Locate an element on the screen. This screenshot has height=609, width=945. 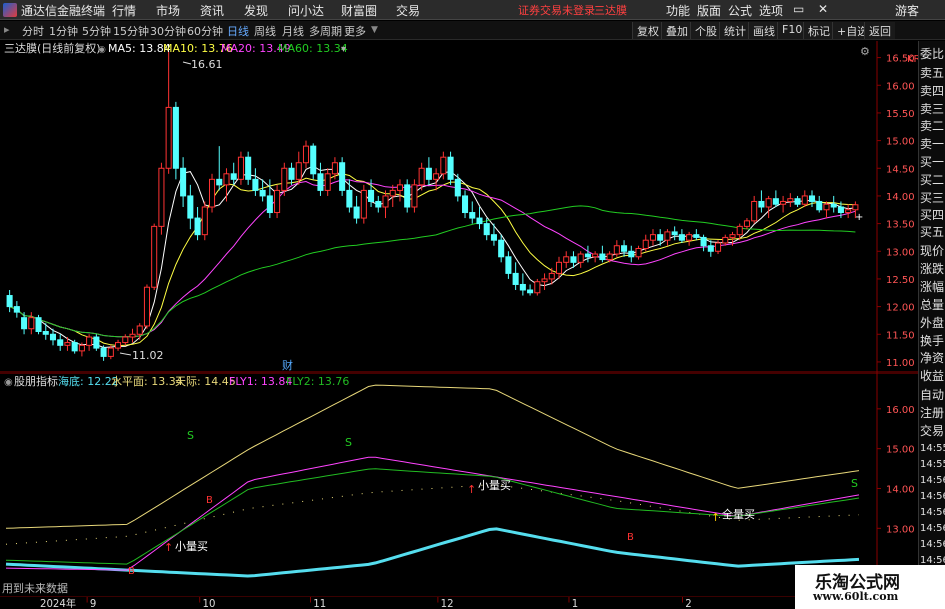
side-time-2: 14:55 is located at coordinates (932, 464).